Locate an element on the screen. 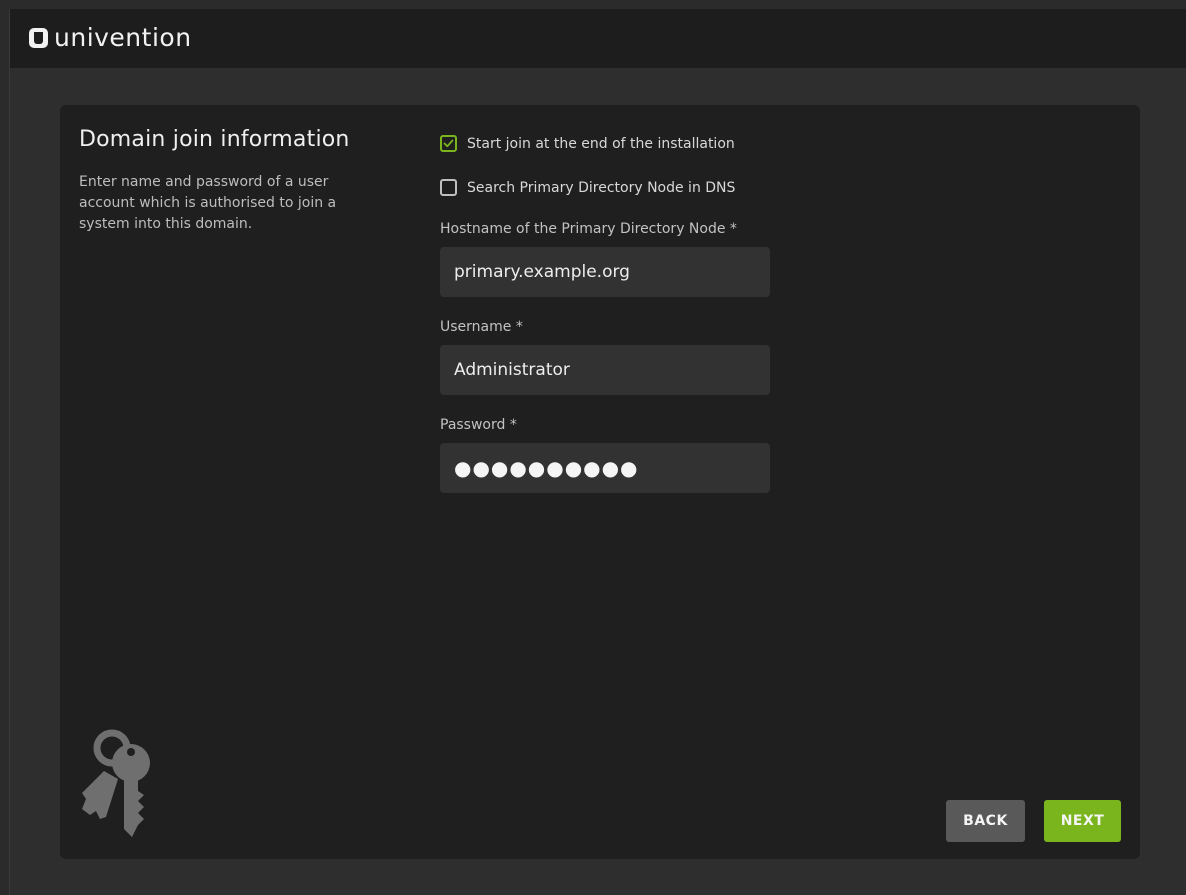  back-button: BACK is located at coordinates (985, 821).